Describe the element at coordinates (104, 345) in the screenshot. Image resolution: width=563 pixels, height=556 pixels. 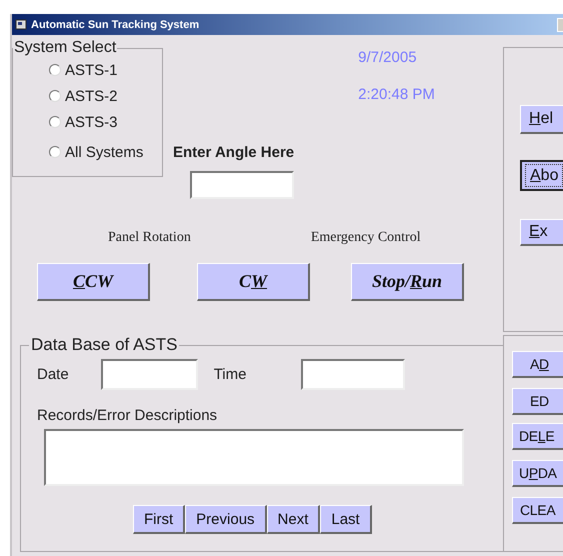
I see `group-title: Data Base of ASTS` at that location.